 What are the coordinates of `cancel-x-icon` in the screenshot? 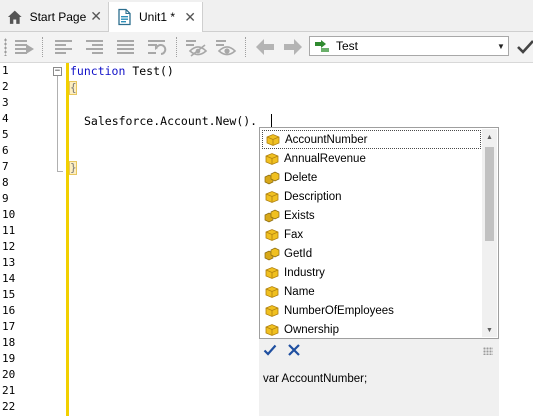 It's located at (294, 350).